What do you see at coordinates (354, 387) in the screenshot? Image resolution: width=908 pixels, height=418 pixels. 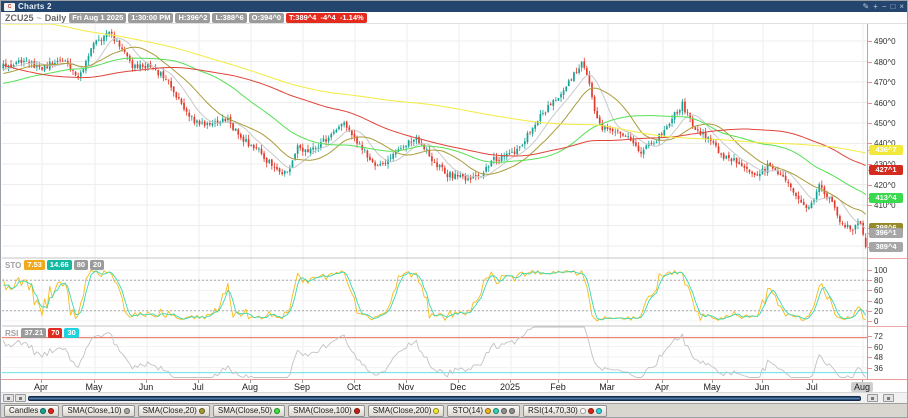 I see `month-label: Oct` at bounding box center [354, 387].